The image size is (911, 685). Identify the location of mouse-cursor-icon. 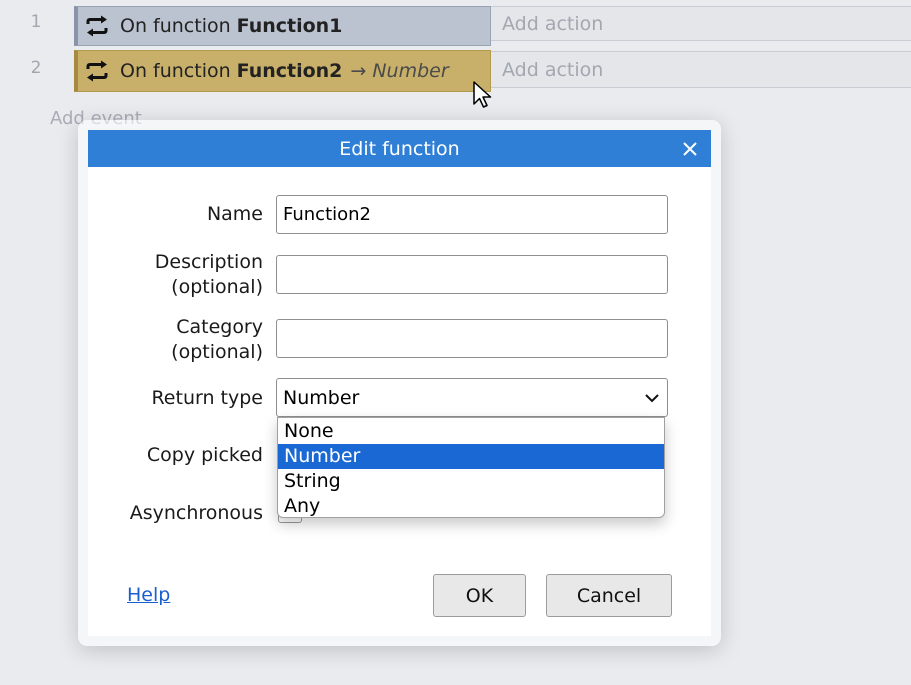
(482, 94).